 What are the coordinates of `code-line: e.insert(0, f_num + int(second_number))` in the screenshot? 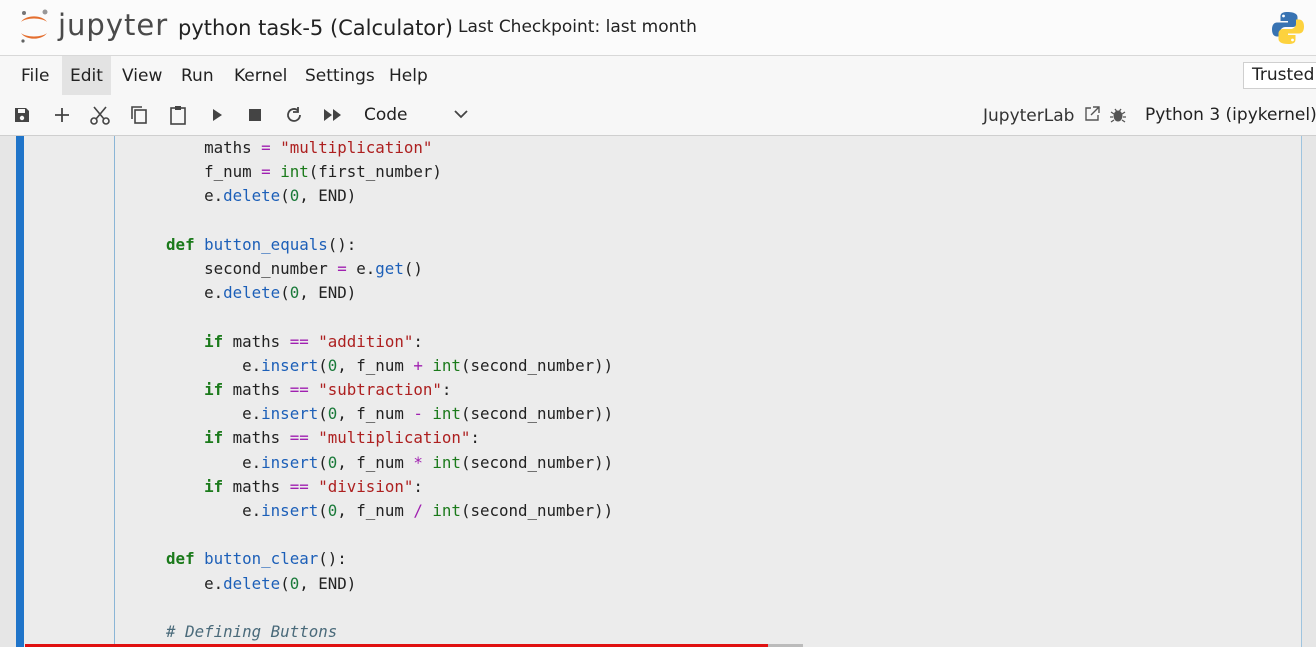 It's located at (371, 365).